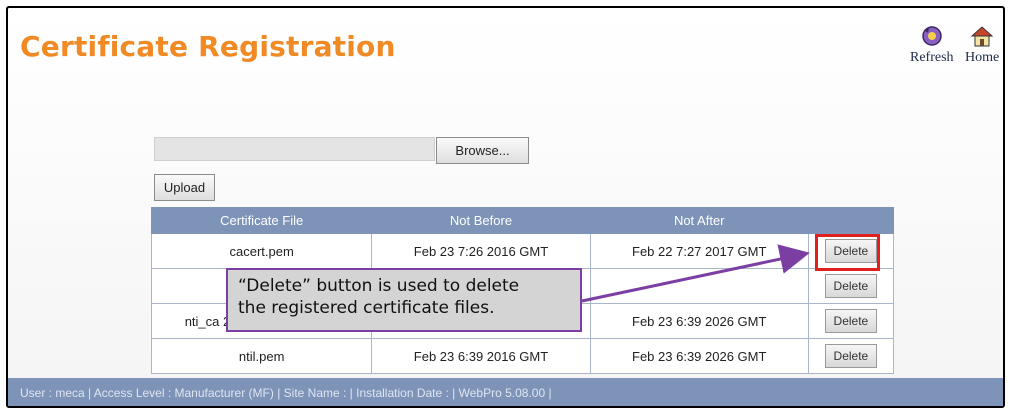 The image size is (1013, 416). I want to click on not-before-cell: Feb 23 7:26 2016 GMT, so click(481, 251).